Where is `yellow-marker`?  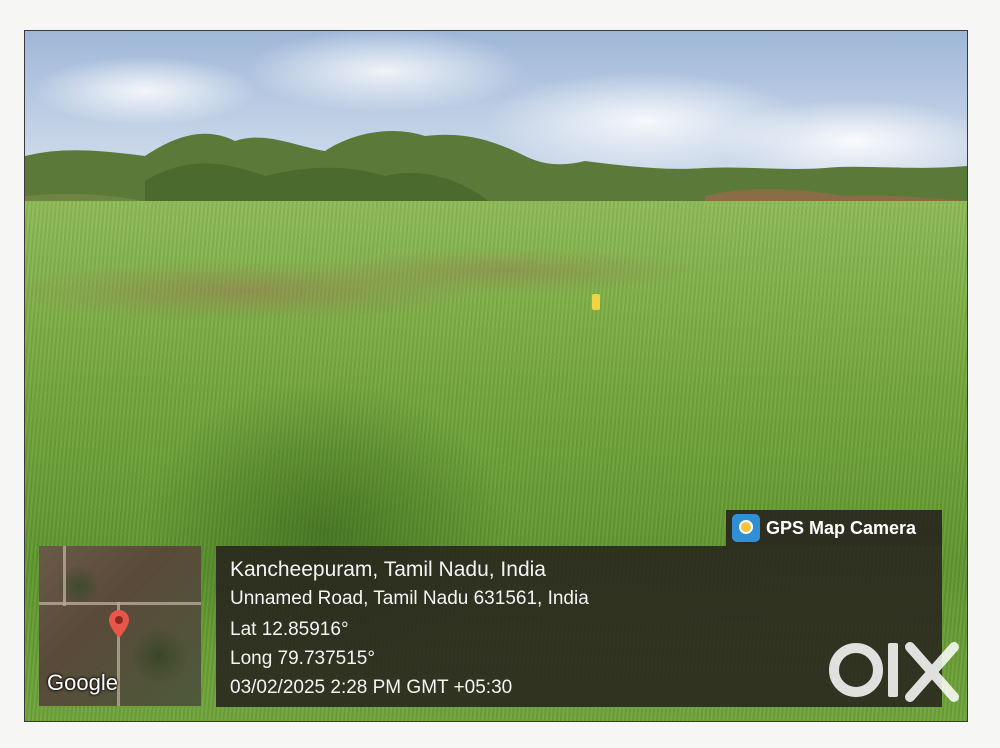 yellow-marker is located at coordinates (596, 302).